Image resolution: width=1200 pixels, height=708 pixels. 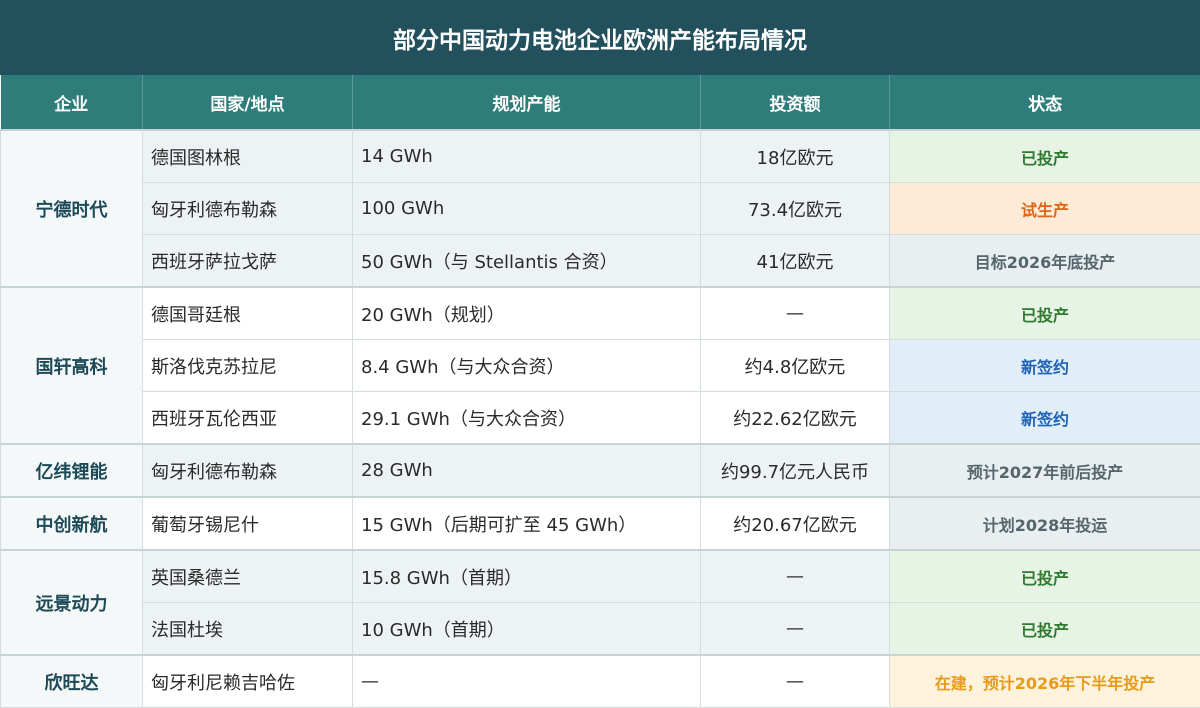 I want to click on location-cell: 法国杜埃, so click(x=248, y=629).